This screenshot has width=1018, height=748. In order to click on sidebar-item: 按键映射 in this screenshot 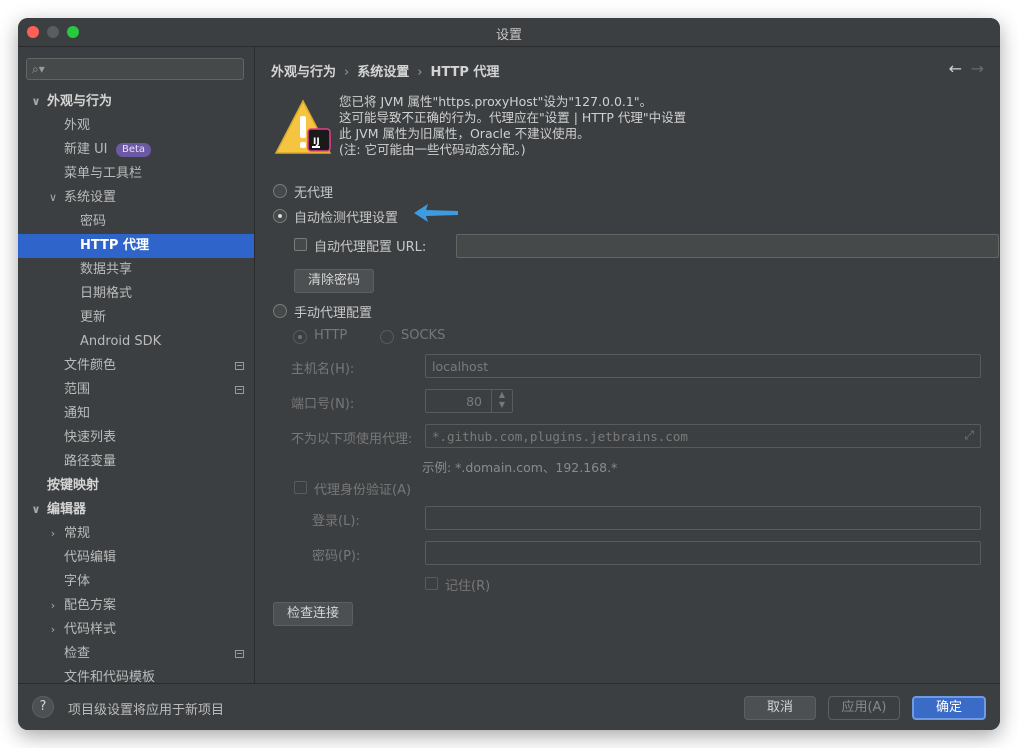, I will do `click(136, 486)`.